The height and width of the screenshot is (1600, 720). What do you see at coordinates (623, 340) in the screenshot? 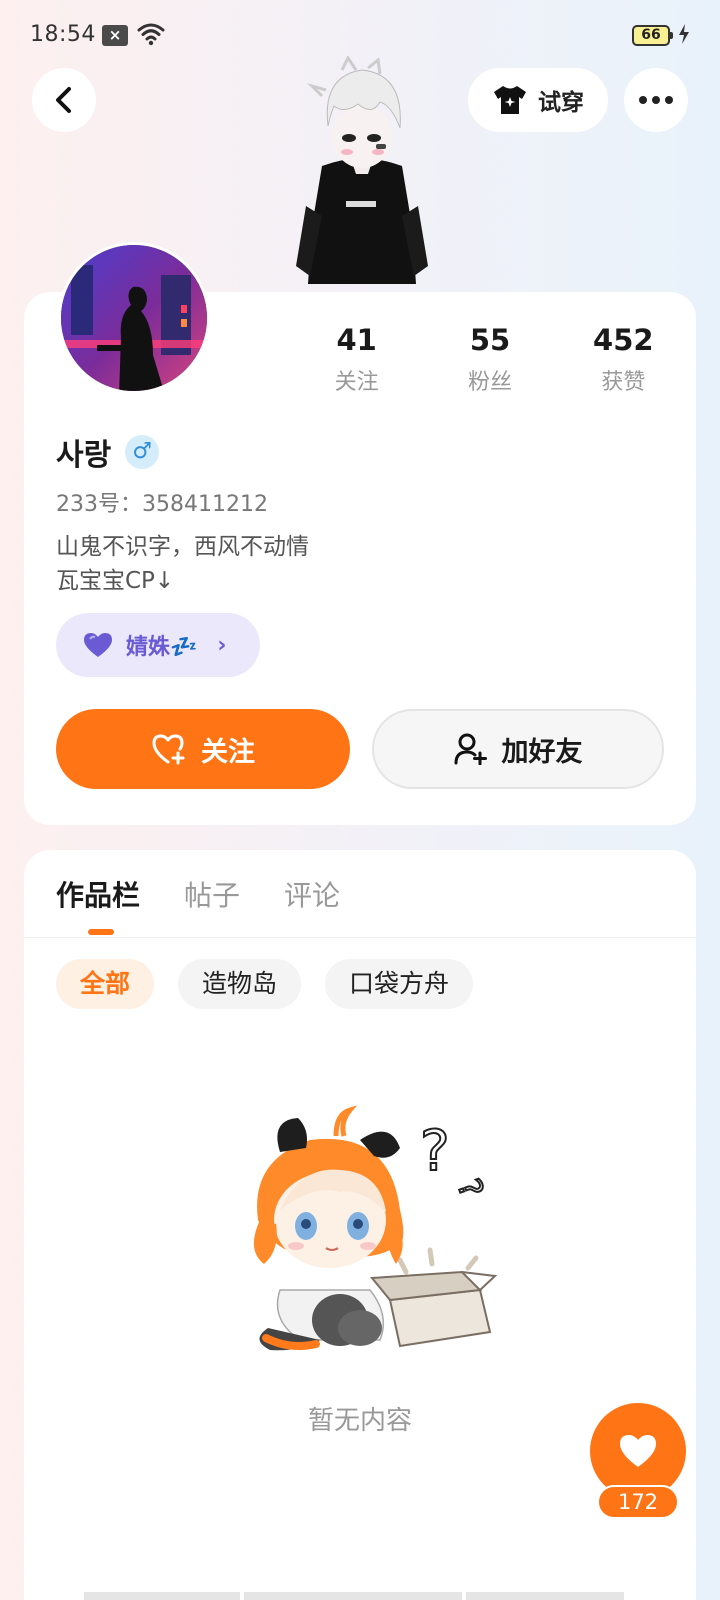
I see `stat-number: 452` at bounding box center [623, 340].